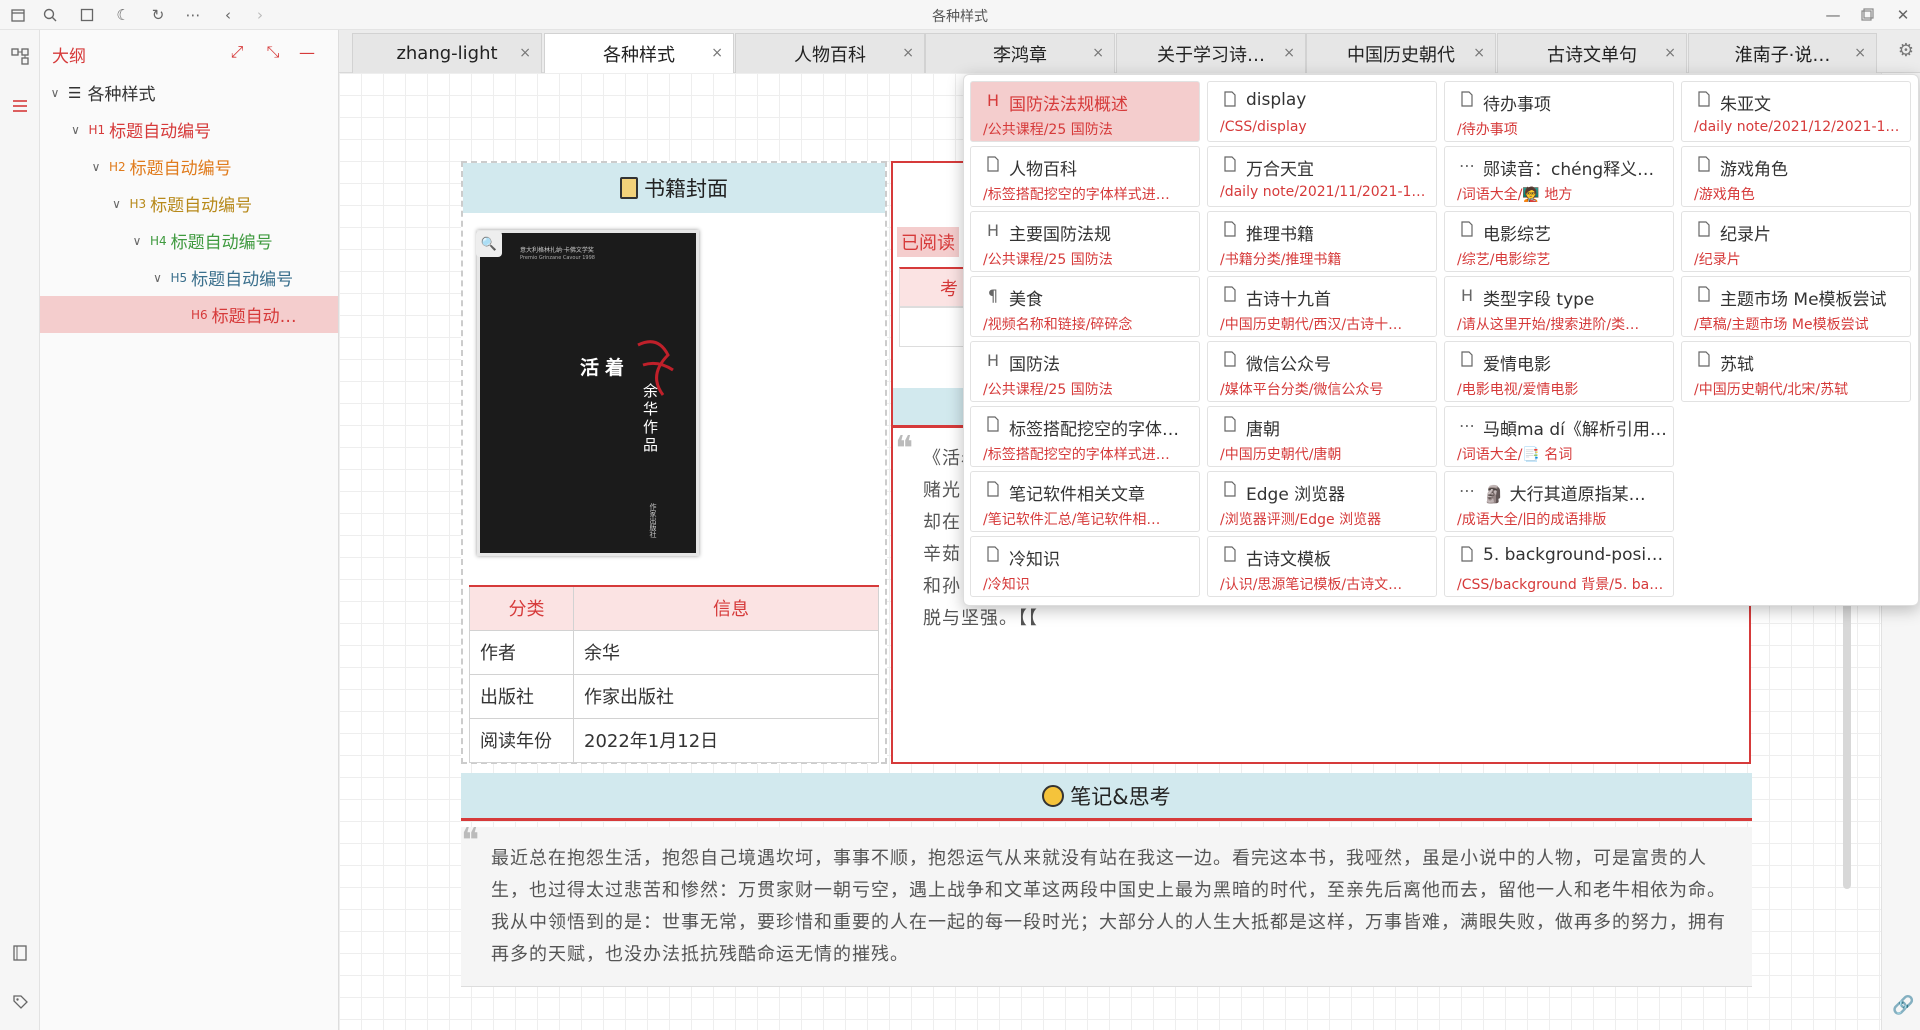 Image resolution: width=1920 pixels, height=1030 pixels. I want to click on card-title: 人物百科, so click(1043, 170).